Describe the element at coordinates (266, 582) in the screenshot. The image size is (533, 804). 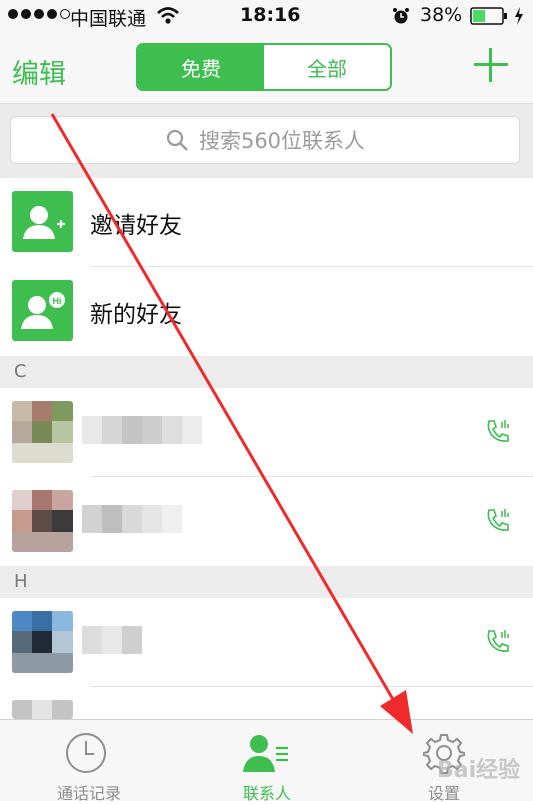
I see `section-header-h: H` at that location.